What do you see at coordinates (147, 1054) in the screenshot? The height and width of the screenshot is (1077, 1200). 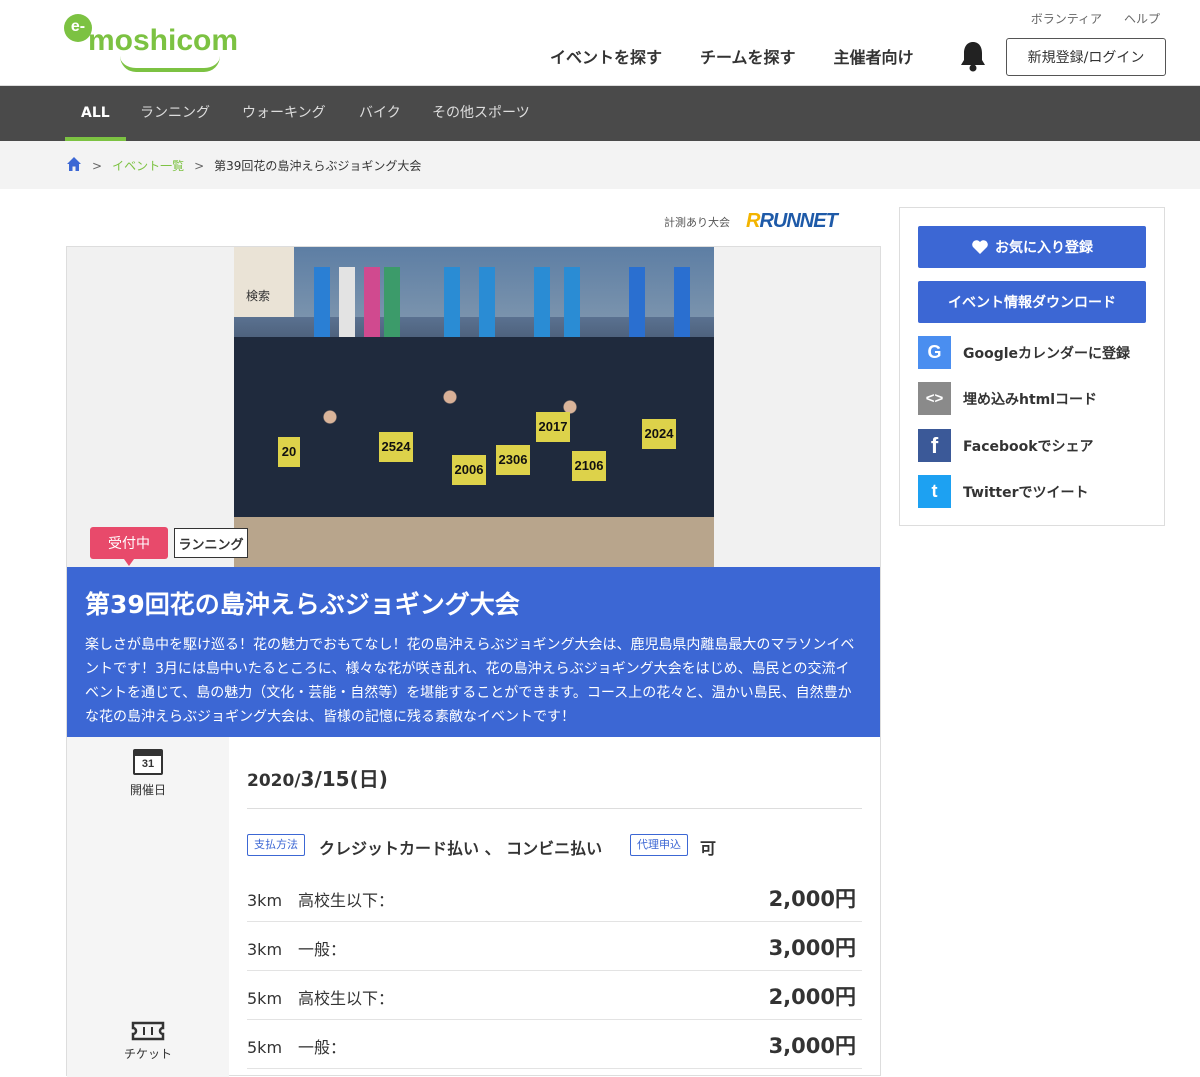 I see `ticket-label: チケット` at bounding box center [147, 1054].